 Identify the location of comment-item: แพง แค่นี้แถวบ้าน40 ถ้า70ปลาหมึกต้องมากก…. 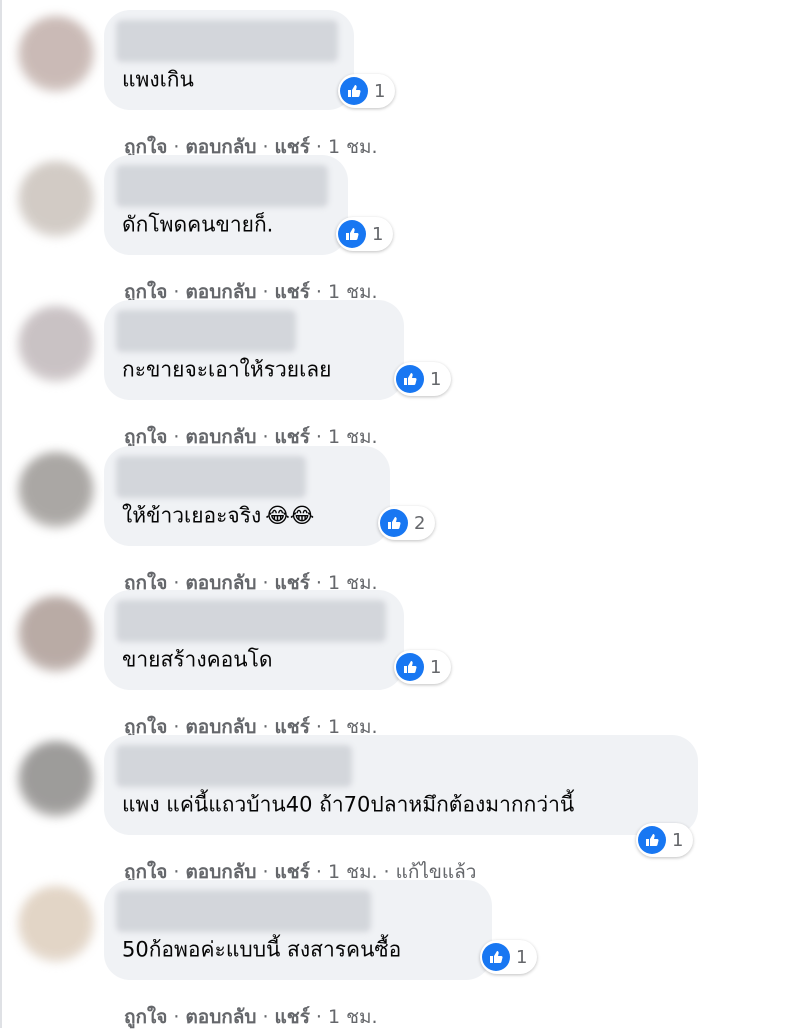
(400, 809).